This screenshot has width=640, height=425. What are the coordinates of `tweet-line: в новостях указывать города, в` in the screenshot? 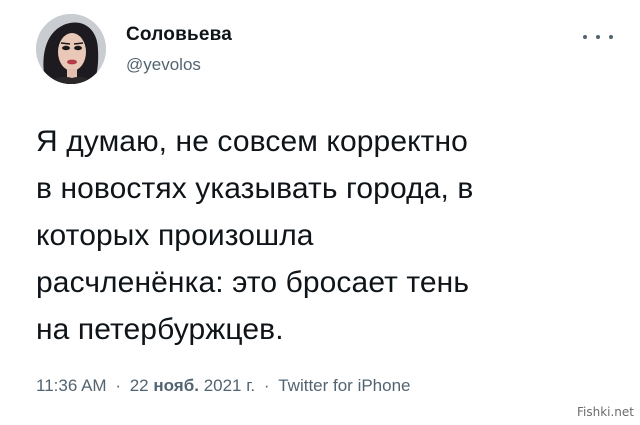 It's located at (255, 188).